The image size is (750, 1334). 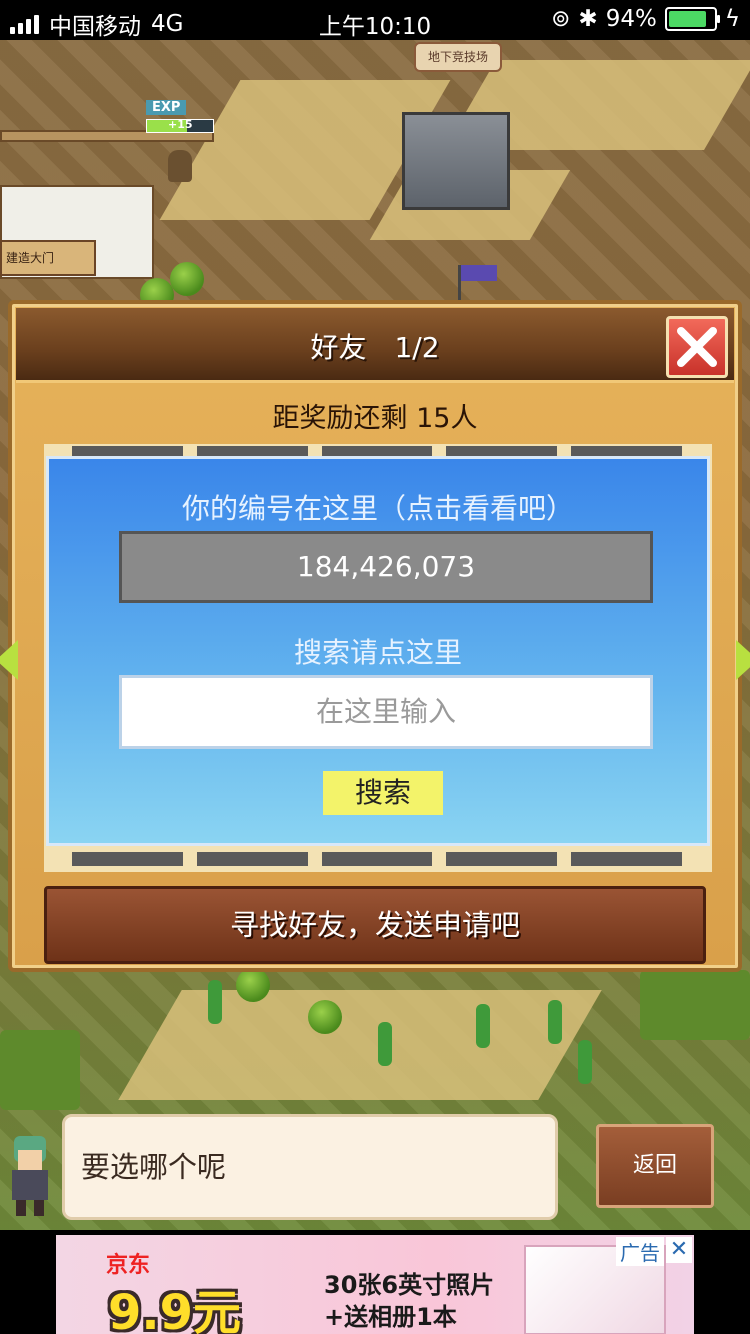 I want to click on back-button: 返回, so click(x=655, y=1166).